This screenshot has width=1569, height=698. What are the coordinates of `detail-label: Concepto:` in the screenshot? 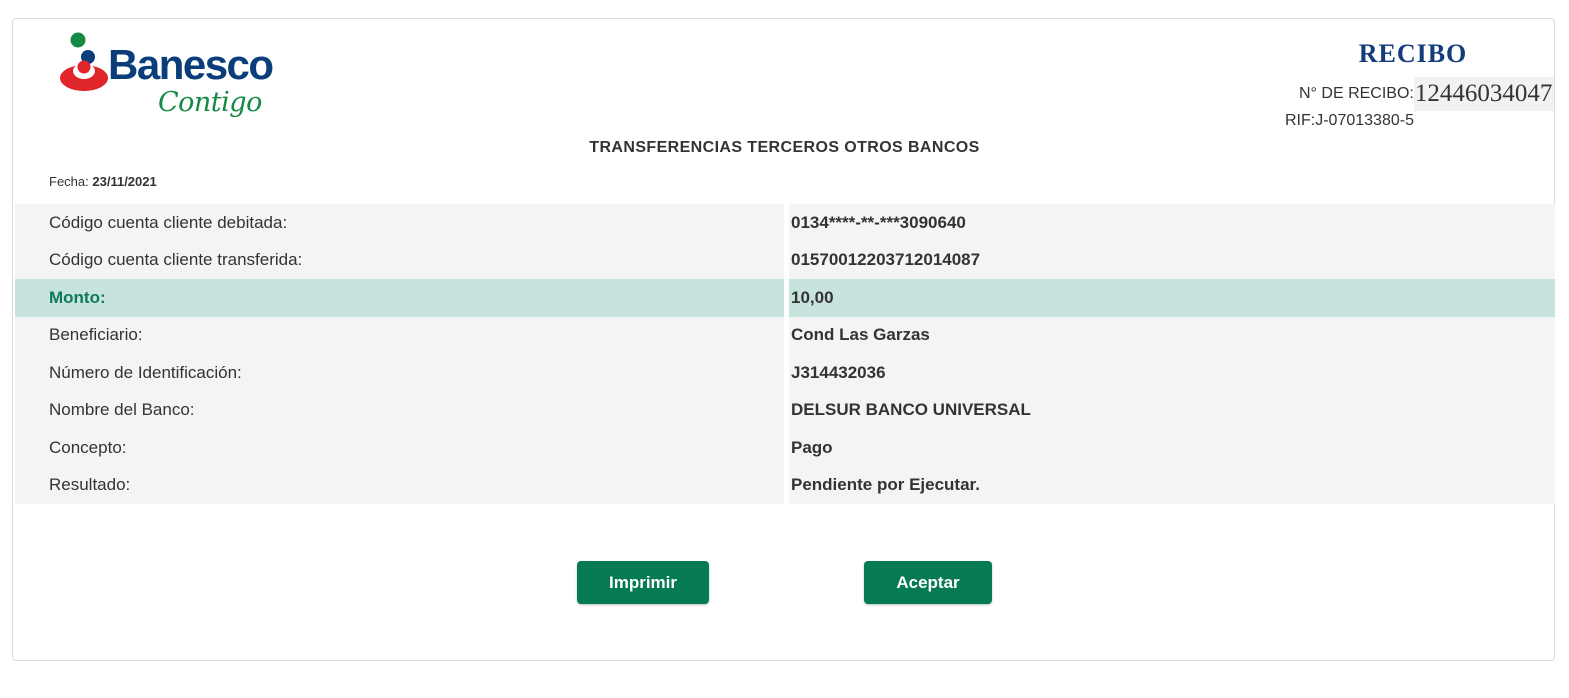 It's located at (399, 448).